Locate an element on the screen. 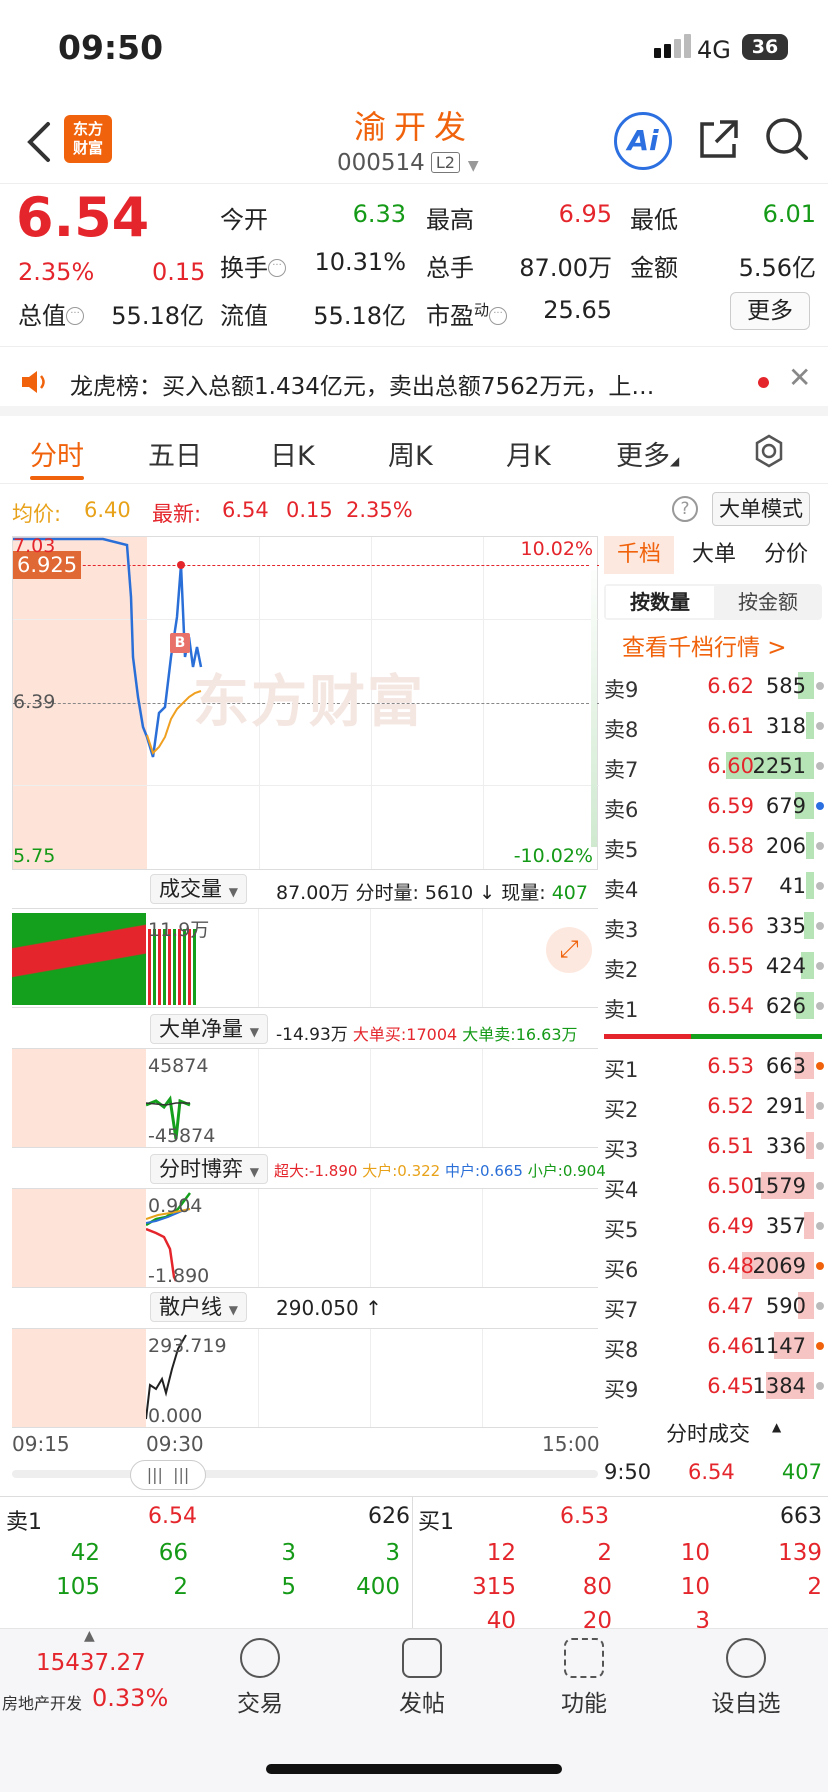 The width and height of the screenshot is (828, 1792). big-order-chart: 45874 -45874 is located at coordinates (305, 1098).